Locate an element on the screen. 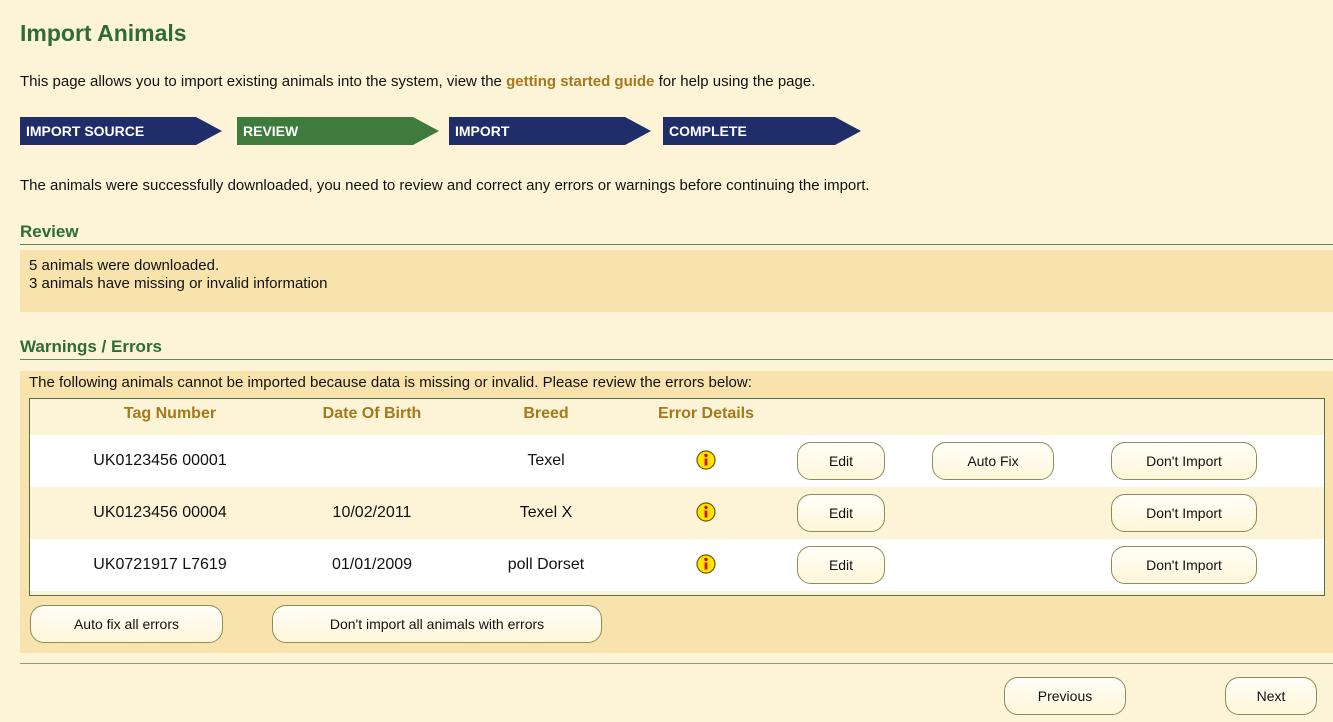 Image resolution: width=1333 pixels, height=722 pixels. col-tag-number: Tag Number is located at coordinates (170, 413).